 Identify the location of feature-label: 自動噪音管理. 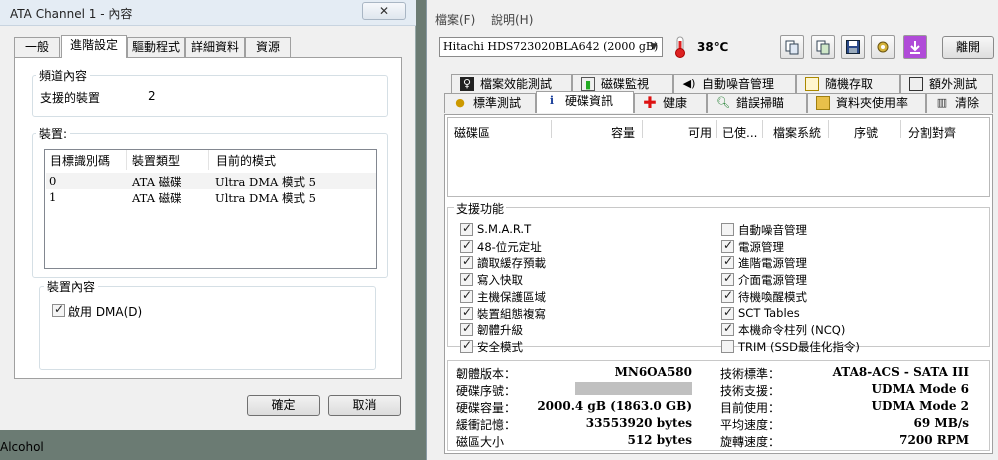
(772, 230).